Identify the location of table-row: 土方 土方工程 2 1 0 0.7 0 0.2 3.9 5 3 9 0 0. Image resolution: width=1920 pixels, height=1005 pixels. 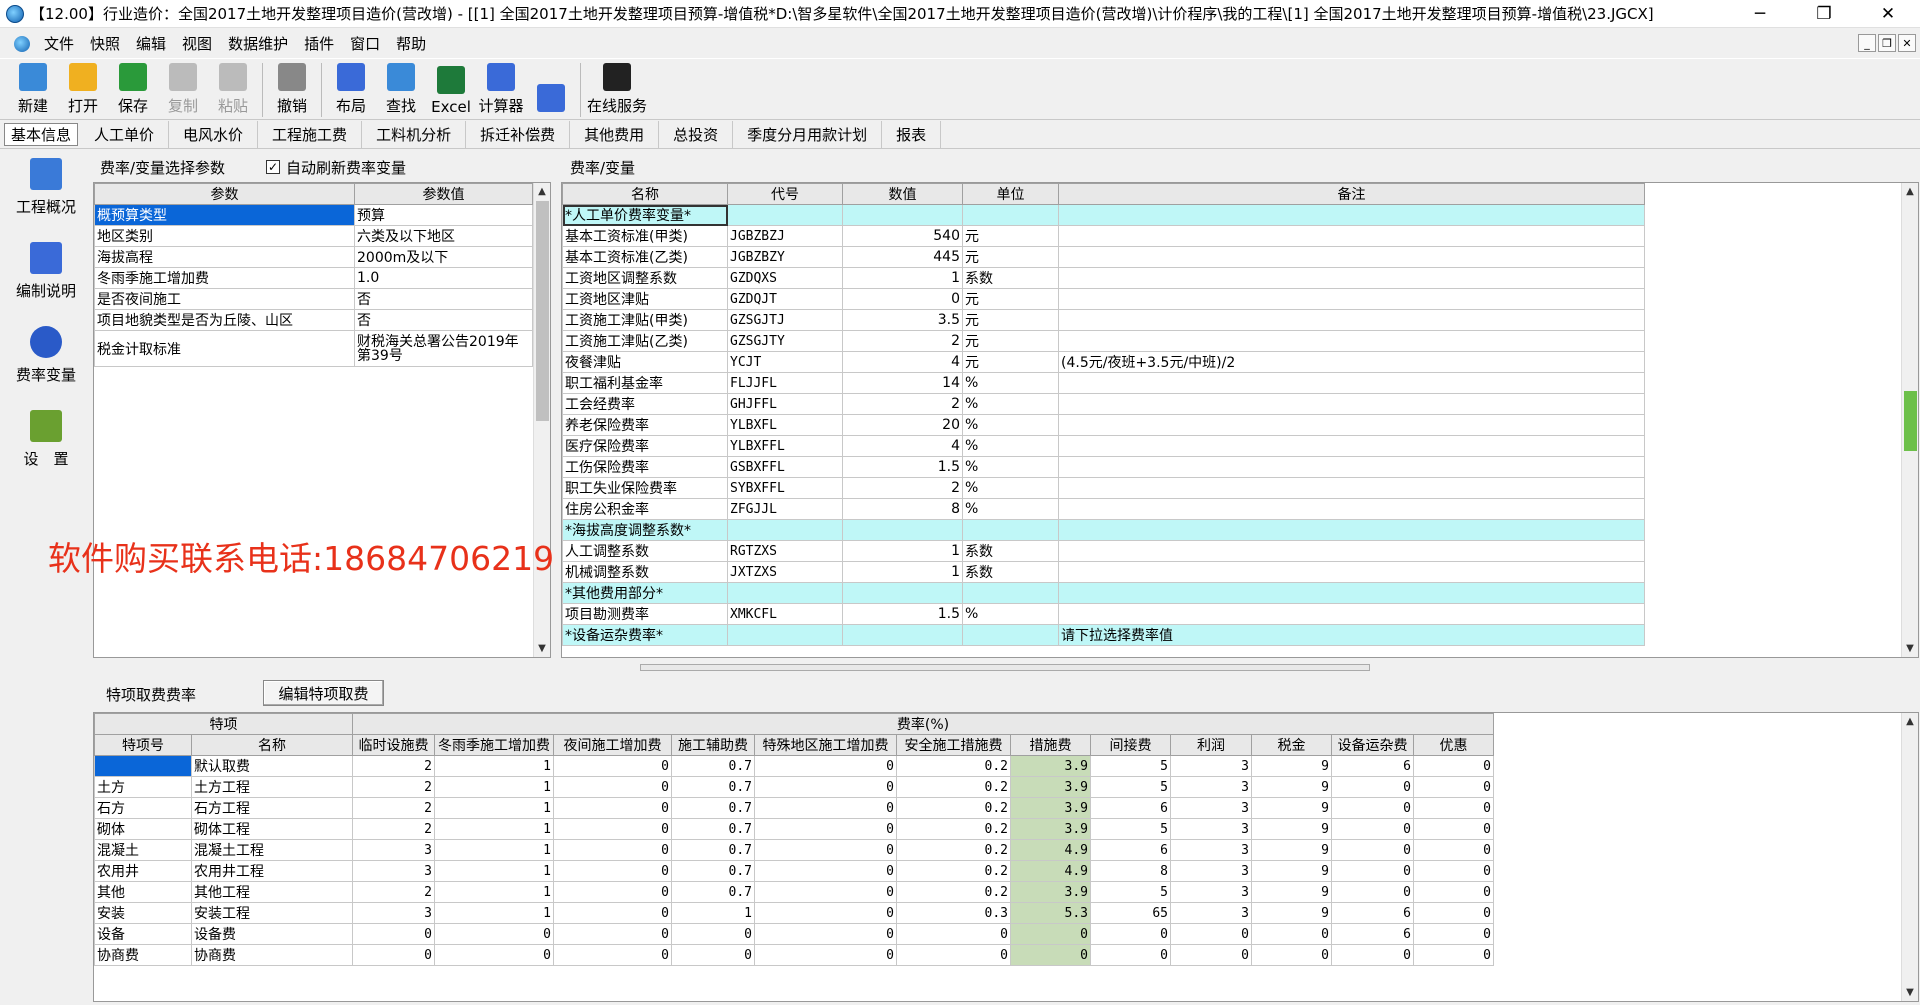
(794, 787).